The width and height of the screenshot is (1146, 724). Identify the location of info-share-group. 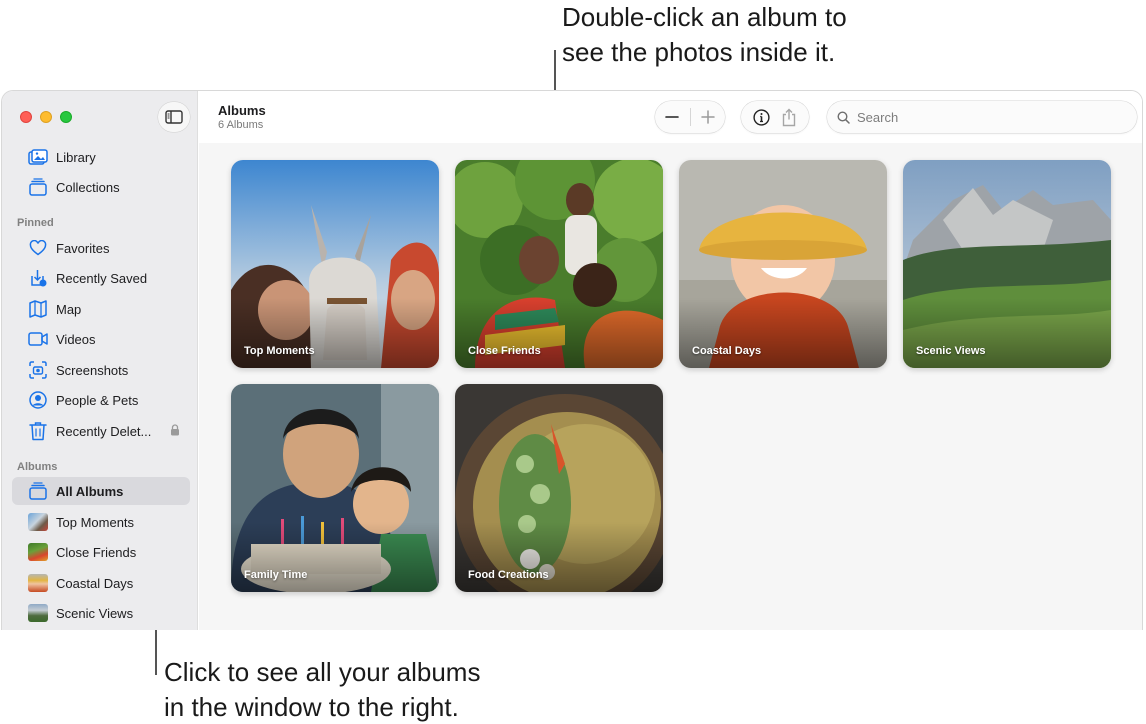
(775, 117).